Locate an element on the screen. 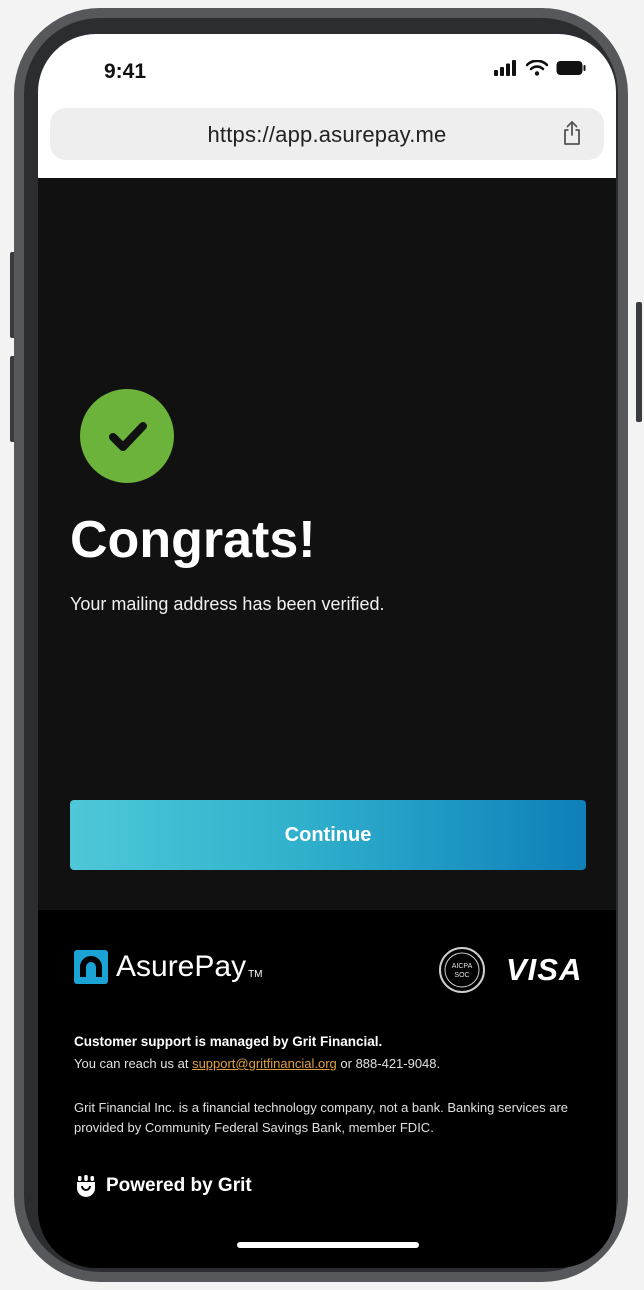  visa-logo: VISA is located at coordinates (544, 969).